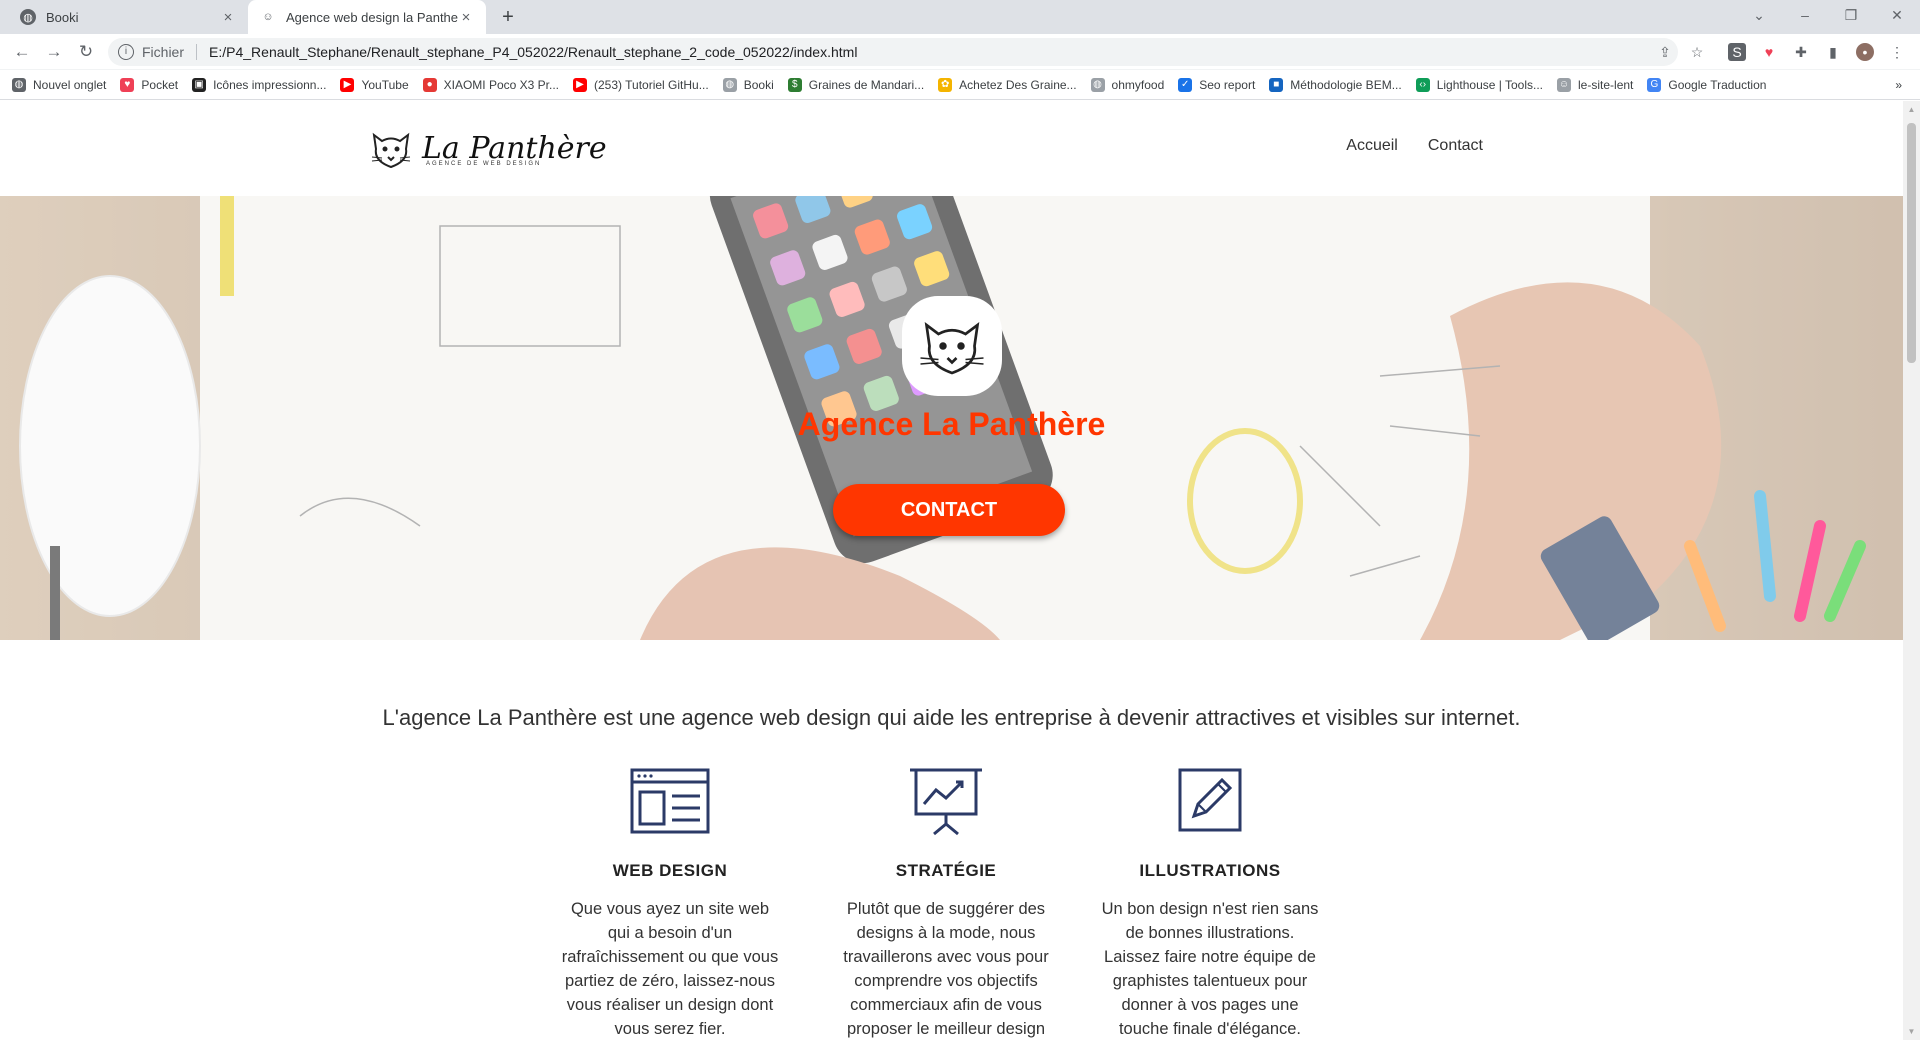 The width and height of the screenshot is (1920, 1040). I want to click on web-design-icon, so click(670, 801).